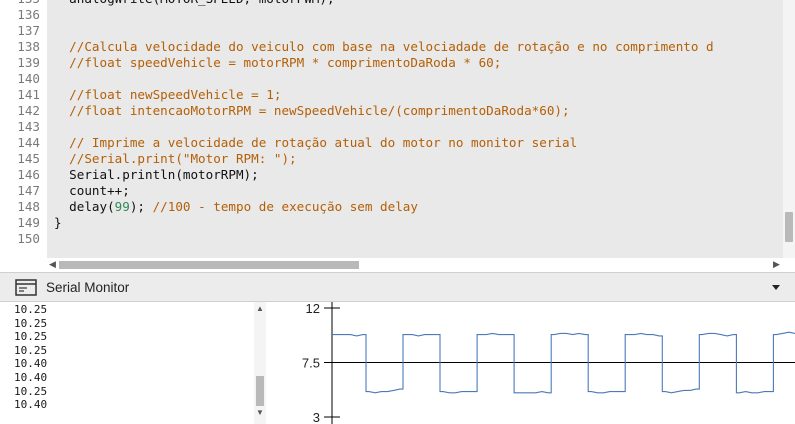 The height and width of the screenshot is (424, 795). I want to click on line-number: 137, so click(28, 30).